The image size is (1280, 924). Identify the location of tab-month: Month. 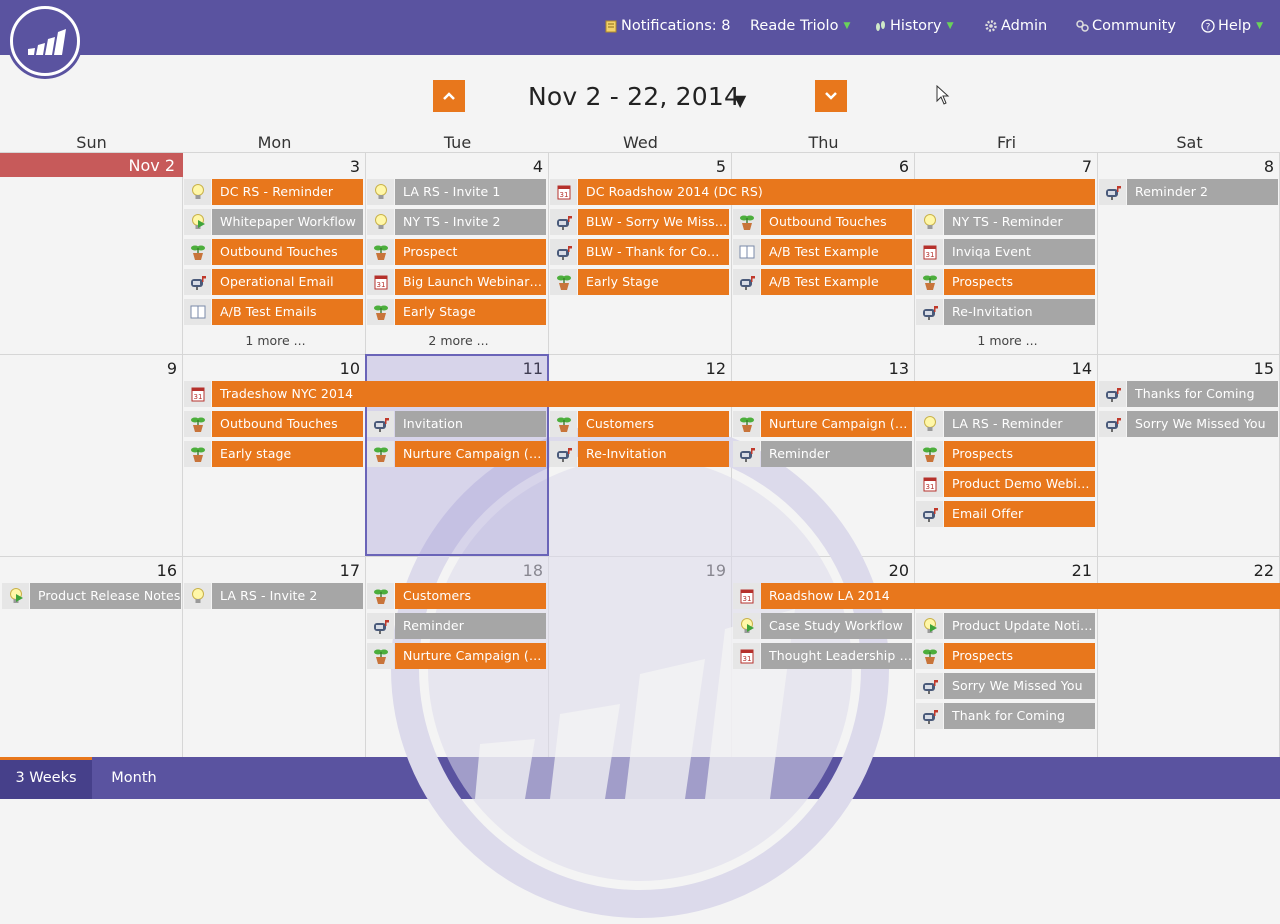
(134, 778).